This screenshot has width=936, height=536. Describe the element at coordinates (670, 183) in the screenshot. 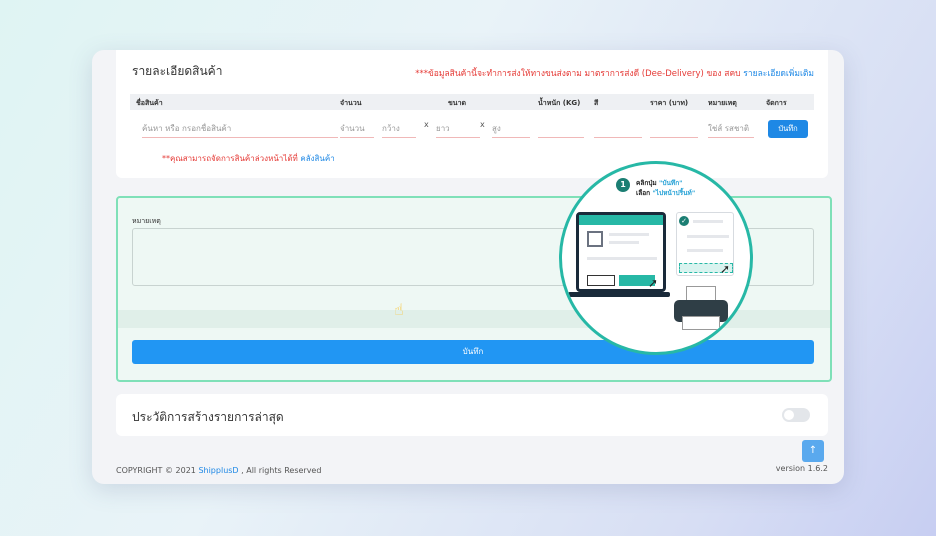

I see `step-line1-highlight: "บันทึก"` at that location.